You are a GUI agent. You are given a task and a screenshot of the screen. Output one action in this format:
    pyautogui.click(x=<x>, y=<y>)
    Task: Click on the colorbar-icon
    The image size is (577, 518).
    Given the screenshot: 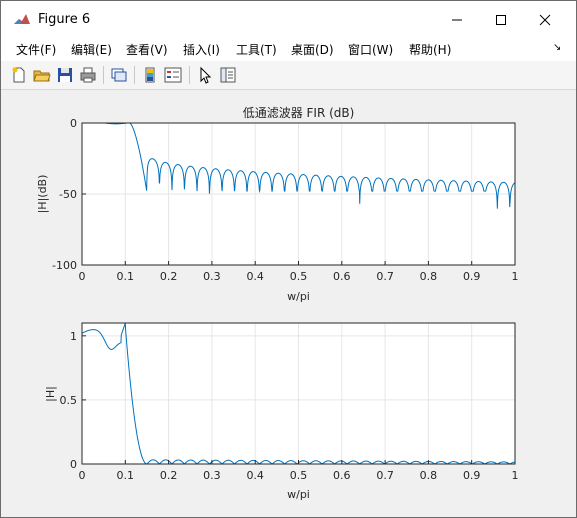 What is the action you would take?
    pyautogui.click(x=150, y=75)
    